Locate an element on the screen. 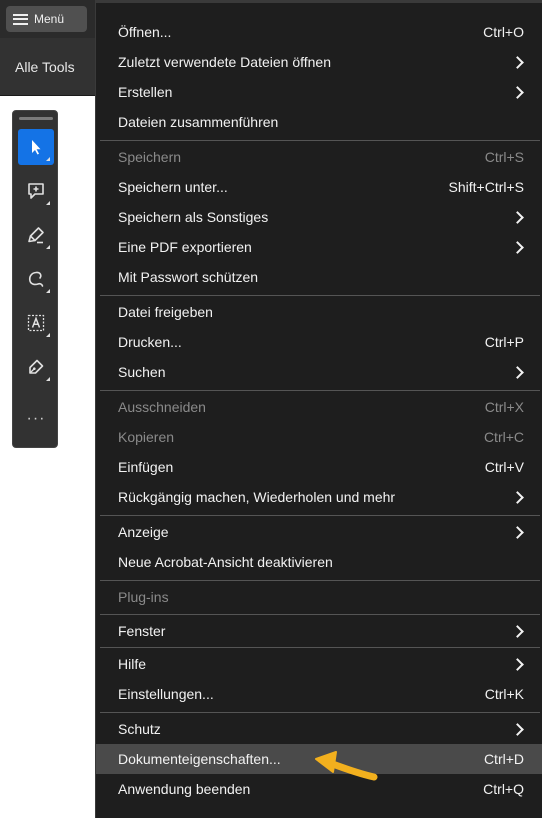 This screenshot has width=542, height=818. all-tools-label: Alle Tools is located at coordinates (45, 66).